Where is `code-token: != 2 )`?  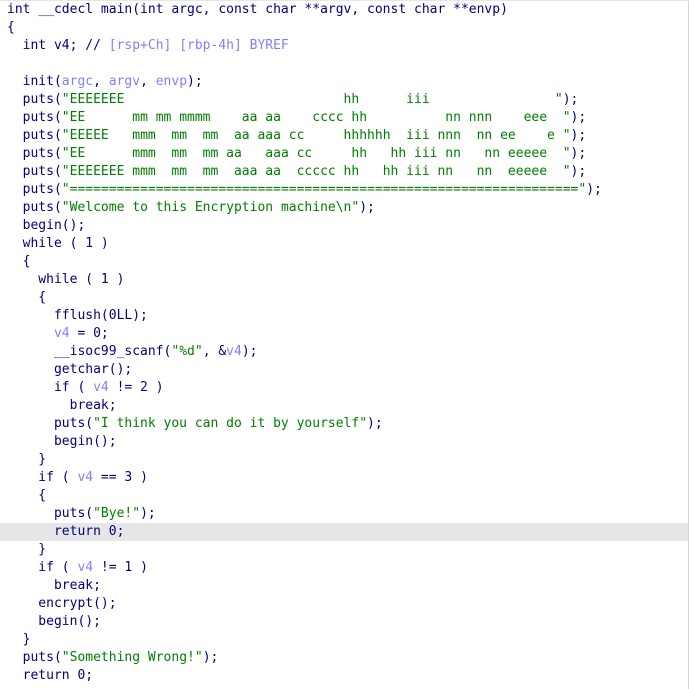 code-token: != 2 ) is located at coordinates (136, 387).